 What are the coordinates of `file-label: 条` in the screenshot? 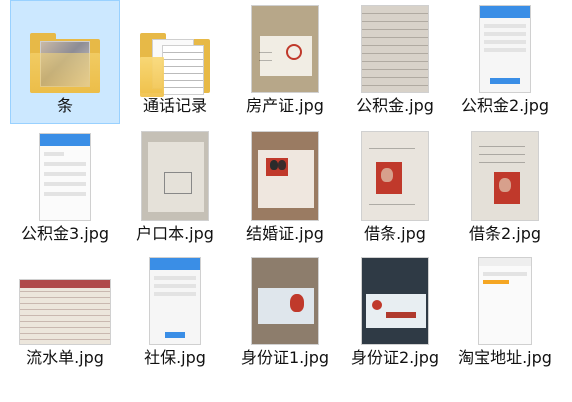 It's located at (64, 105).